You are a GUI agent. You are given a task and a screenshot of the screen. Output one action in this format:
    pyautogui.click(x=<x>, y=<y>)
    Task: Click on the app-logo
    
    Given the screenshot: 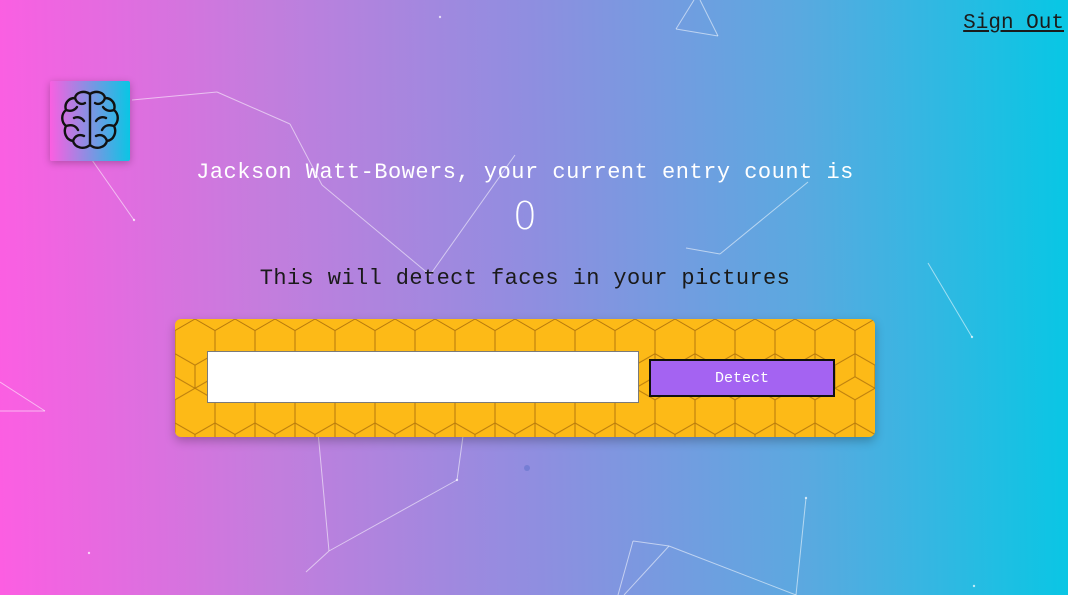 What is the action you would take?
    pyautogui.click(x=90, y=121)
    